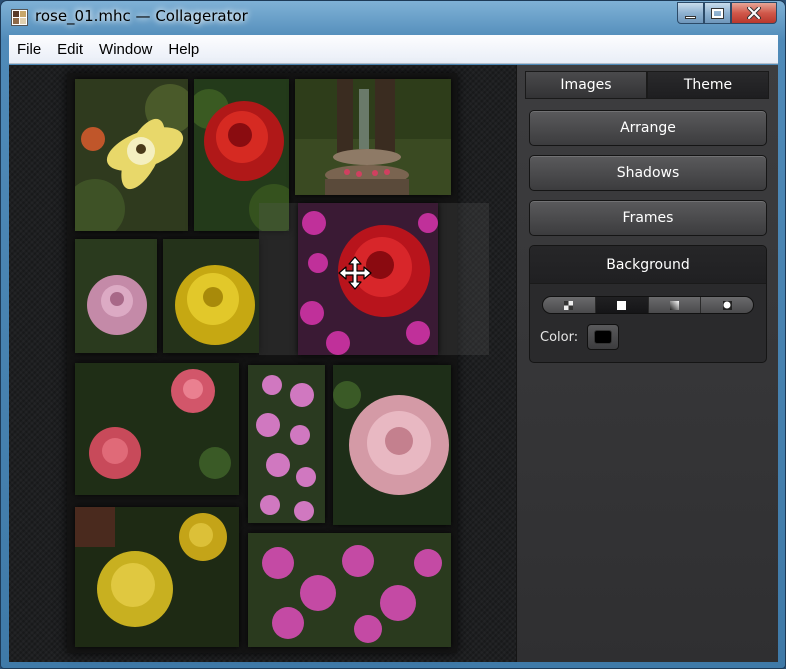  What do you see at coordinates (70, 49) in the screenshot?
I see `menu-edit: Edit` at bounding box center [70, 49].